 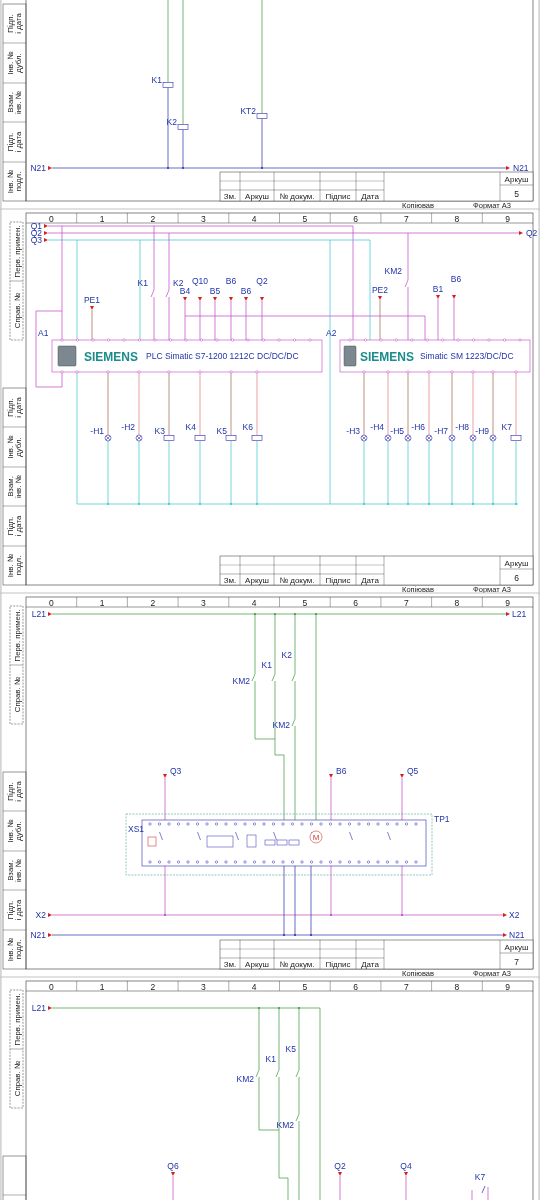 What do you see at coordinates (331, 333) in the screenshot?
I see `module-tag: A2` at bounding box center [331, 333].